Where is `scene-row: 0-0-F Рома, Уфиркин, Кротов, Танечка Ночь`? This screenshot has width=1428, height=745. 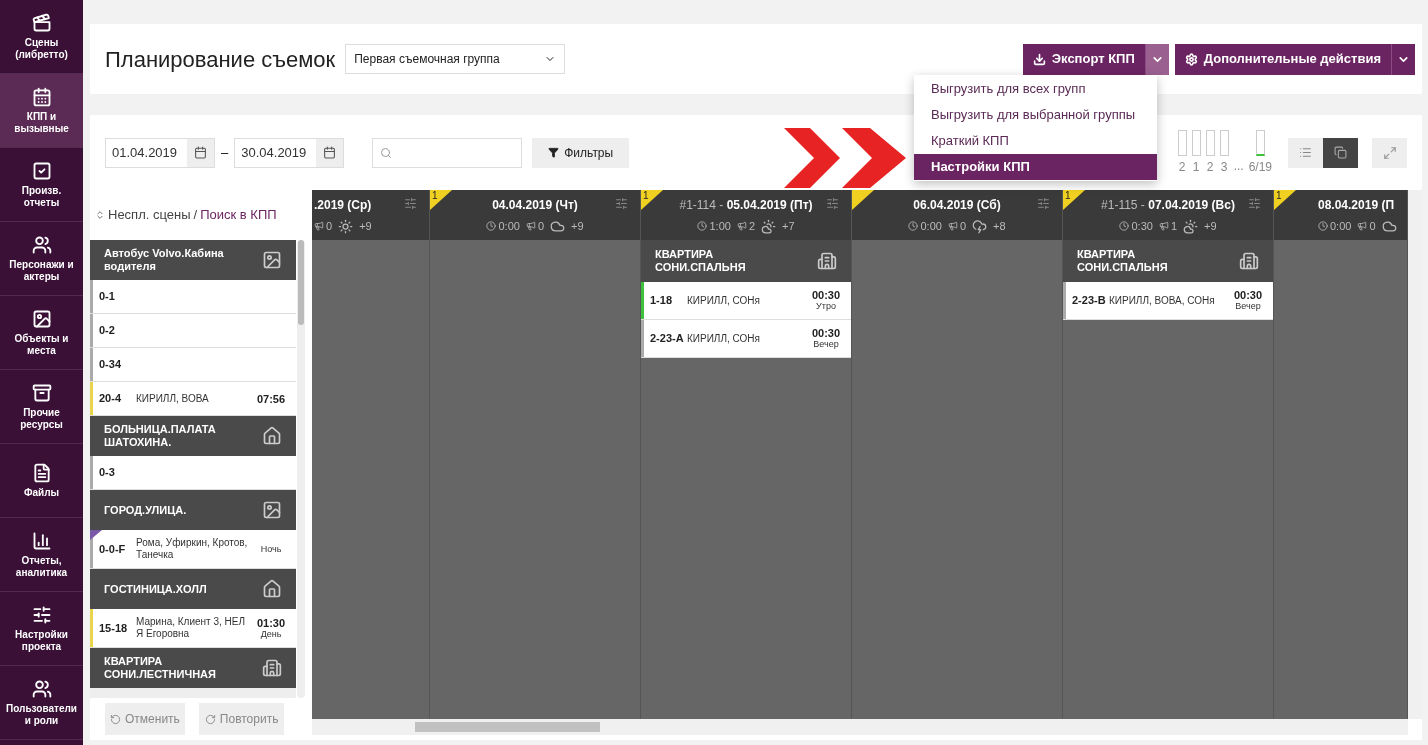
scene-row: 0-0-F Рома, Уфиркин, Кротов, Танечка Ночь is located at coordinates (193, 549).